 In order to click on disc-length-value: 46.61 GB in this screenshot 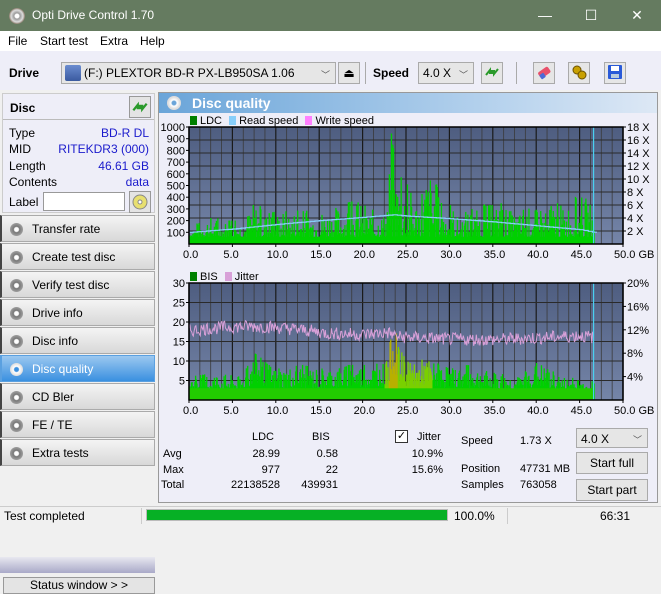, I will do `click(123, 166)`.